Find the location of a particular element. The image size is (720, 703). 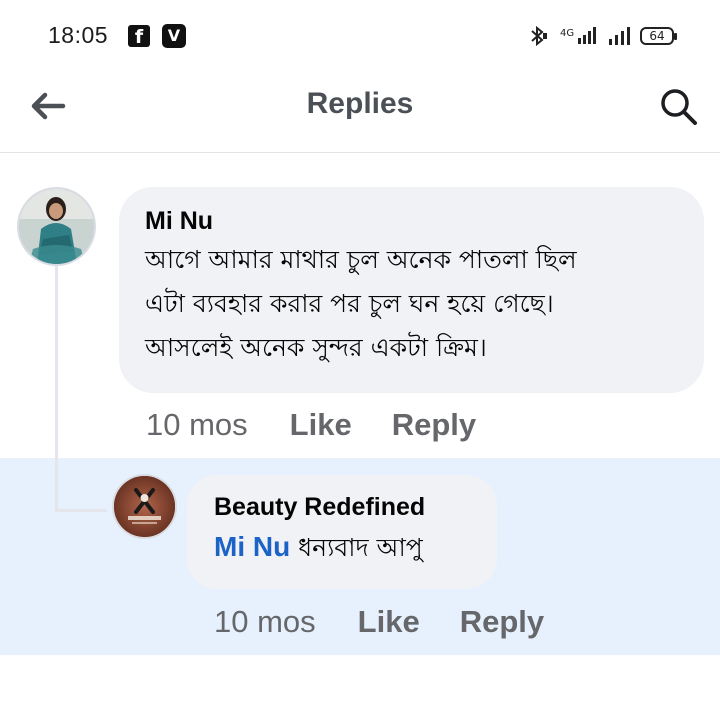

reply-message: ধন্যবাদ আপু is located at coordinates (356, 547).